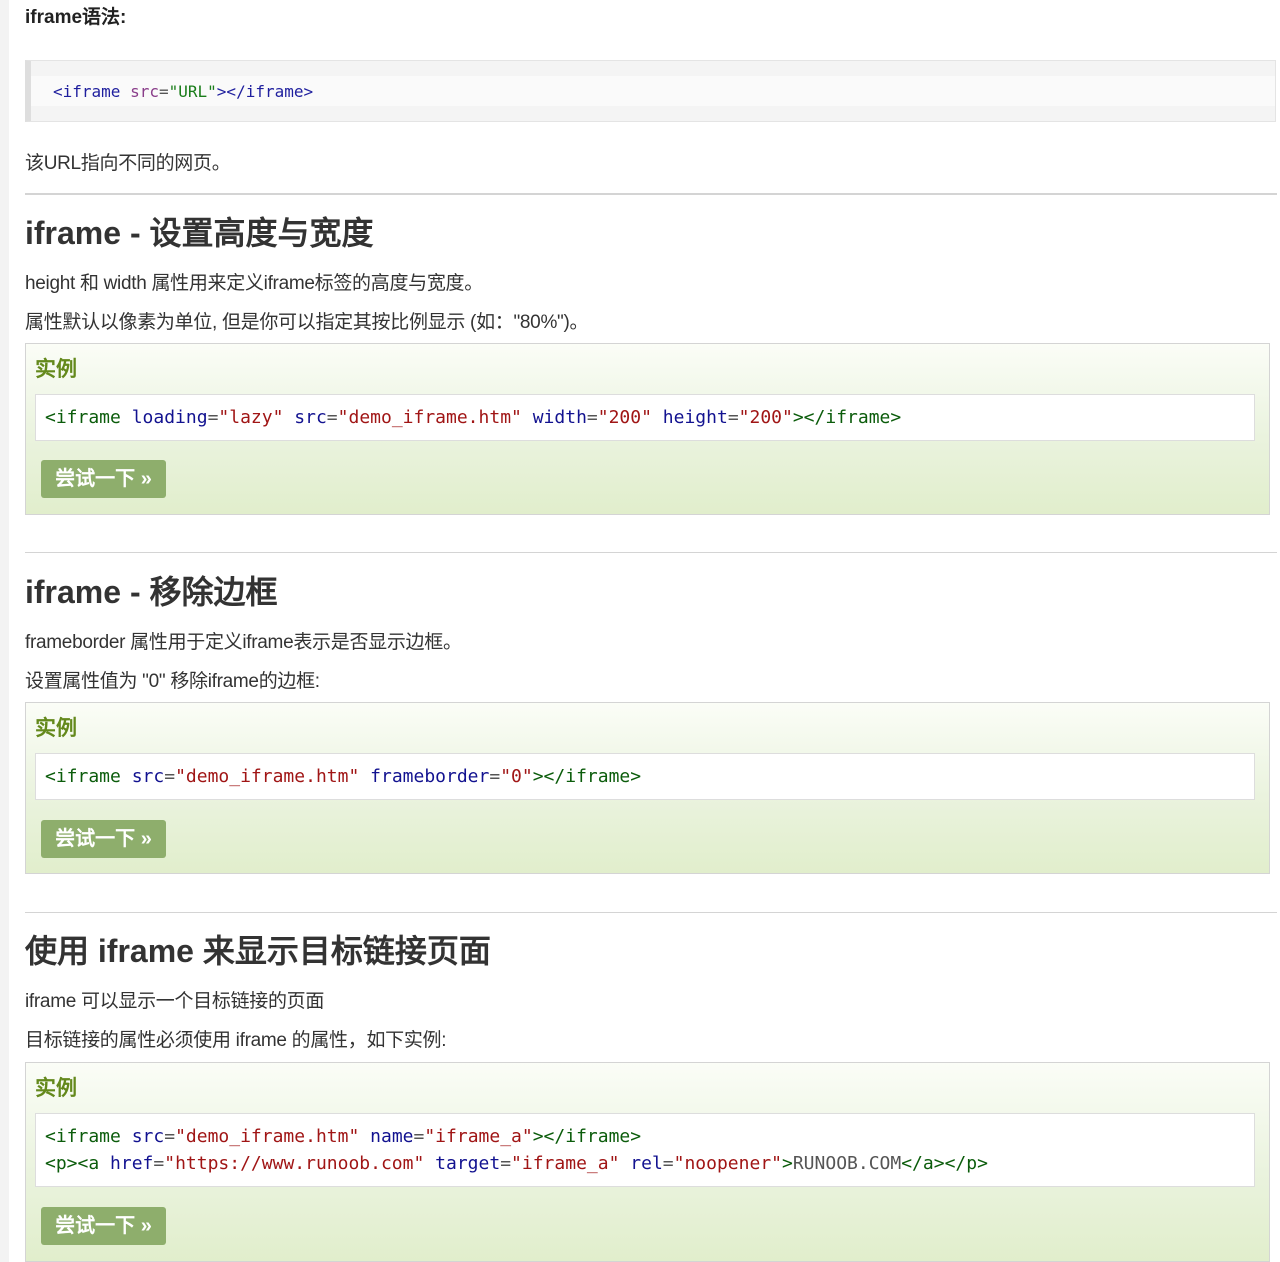 The image size is (1280, 1262). Describe the element at coordinates (175, 1001) in the screenshot. I see `section-paragraph: iframe 可以显示一个目标链接的页面` at that location.